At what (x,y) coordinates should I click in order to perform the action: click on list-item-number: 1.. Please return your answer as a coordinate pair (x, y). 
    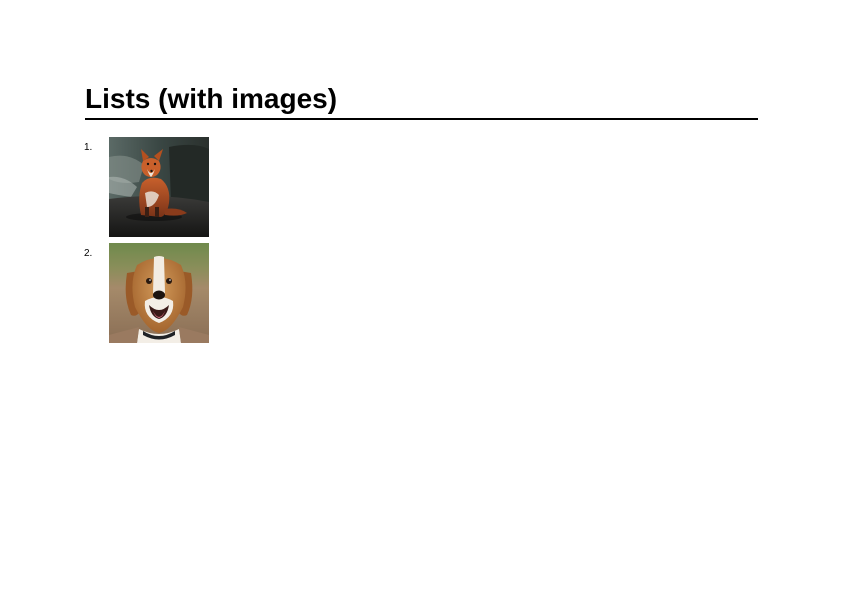
    Looking at the image, I should click on (88, 147).